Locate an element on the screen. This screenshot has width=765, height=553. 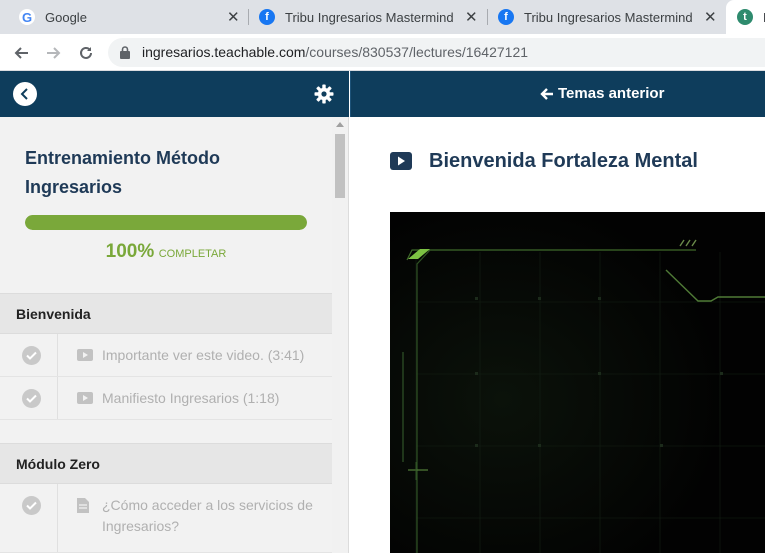
section-title: Bienvenida is located at coordinates (53, 314).